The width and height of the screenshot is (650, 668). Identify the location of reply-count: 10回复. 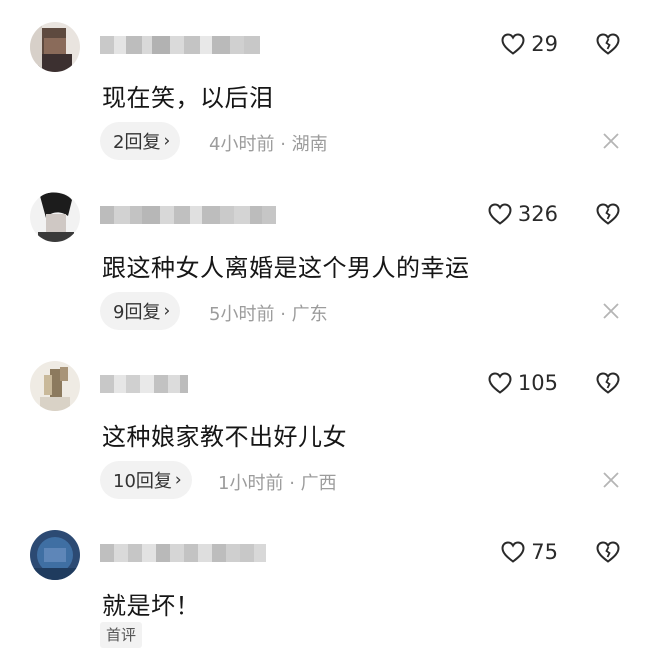
(142, 481).